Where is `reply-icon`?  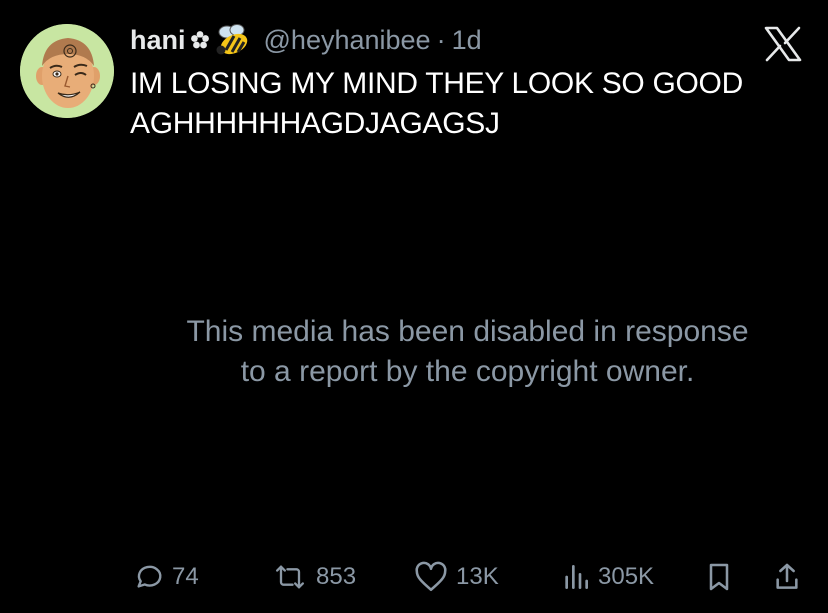 reply-icon is located at coordinates (148, 577).